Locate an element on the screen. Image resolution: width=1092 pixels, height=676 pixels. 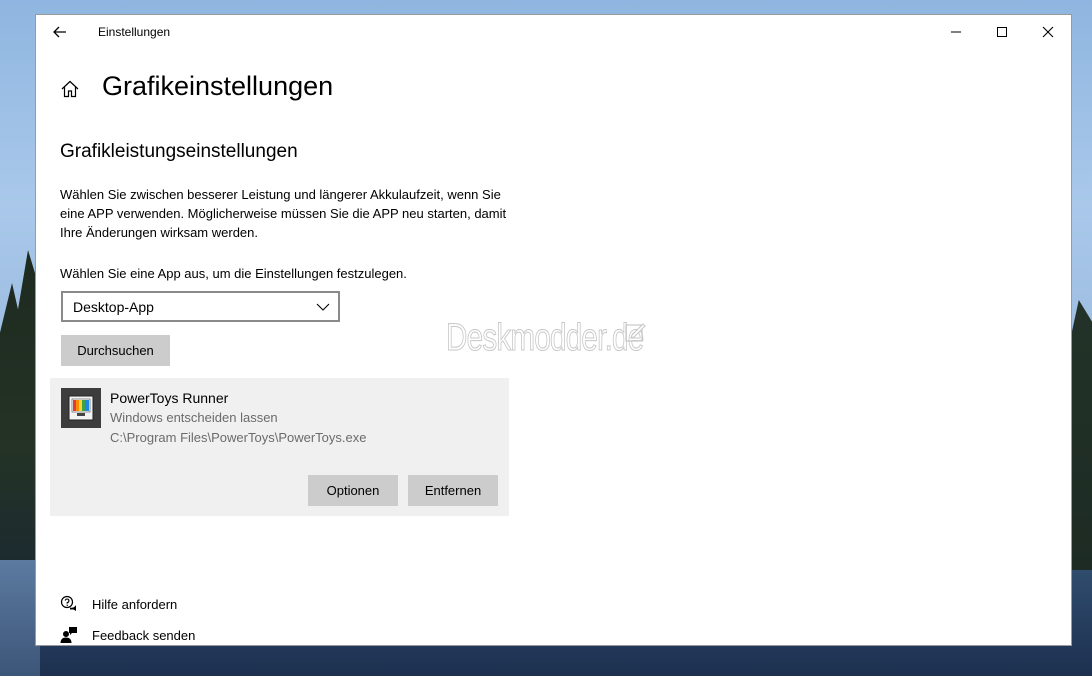
close-icon is located at coordinates (1048, 32).